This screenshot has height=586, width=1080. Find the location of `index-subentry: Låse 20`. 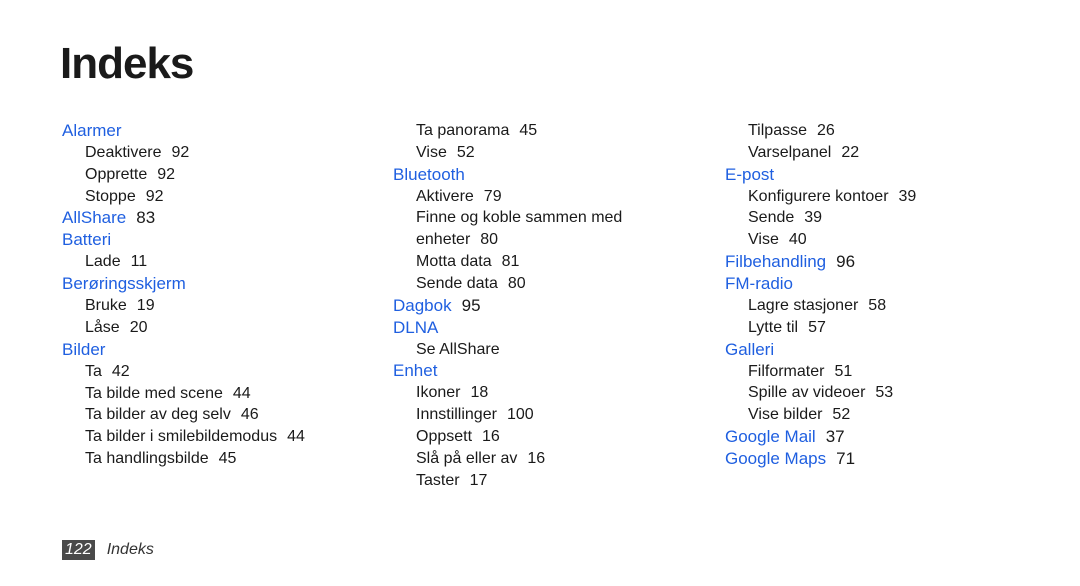

index-subentry: Låse 20 is located at coordinates (183, 328).